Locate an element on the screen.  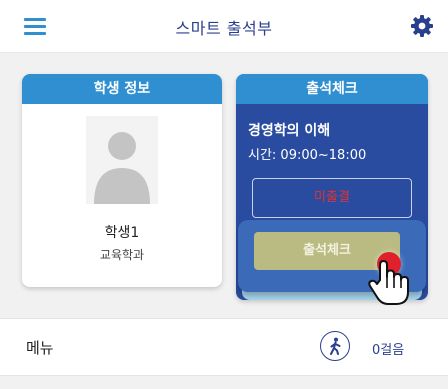
hand-pointer-icon is located at coordinates (388, 282).